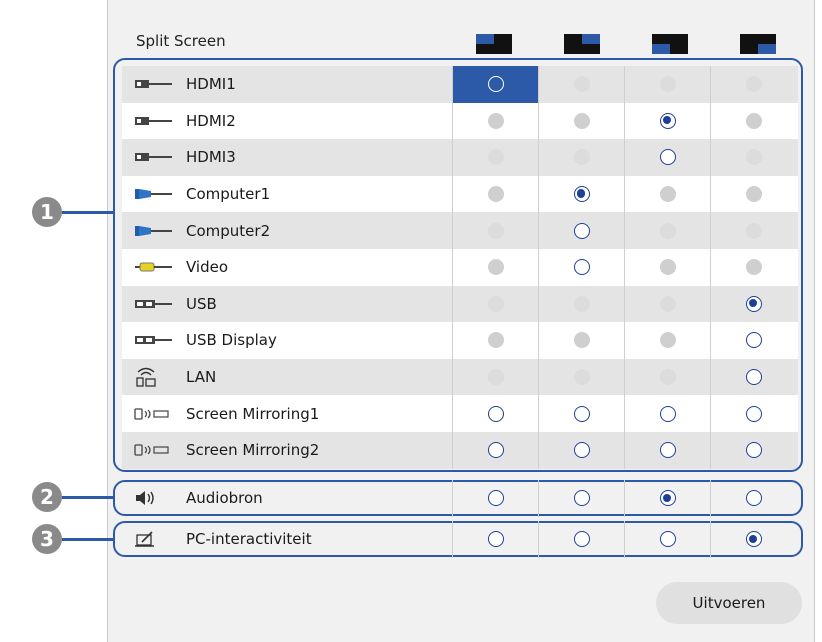 The height and width of the screenshot is (642, 822). I want to click on layout-bottom-left-icon, so click(670, 44).